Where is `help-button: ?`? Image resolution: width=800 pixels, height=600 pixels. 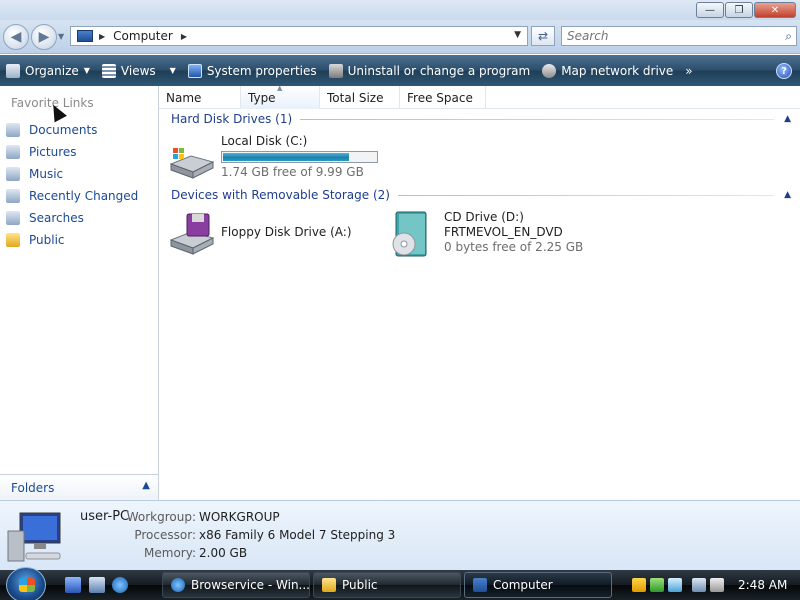
help-button: ? is located at coordinates (784, 71).